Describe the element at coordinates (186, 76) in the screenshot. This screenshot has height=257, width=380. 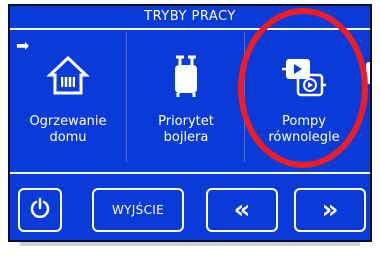
I see `boiler-icon` at that location.